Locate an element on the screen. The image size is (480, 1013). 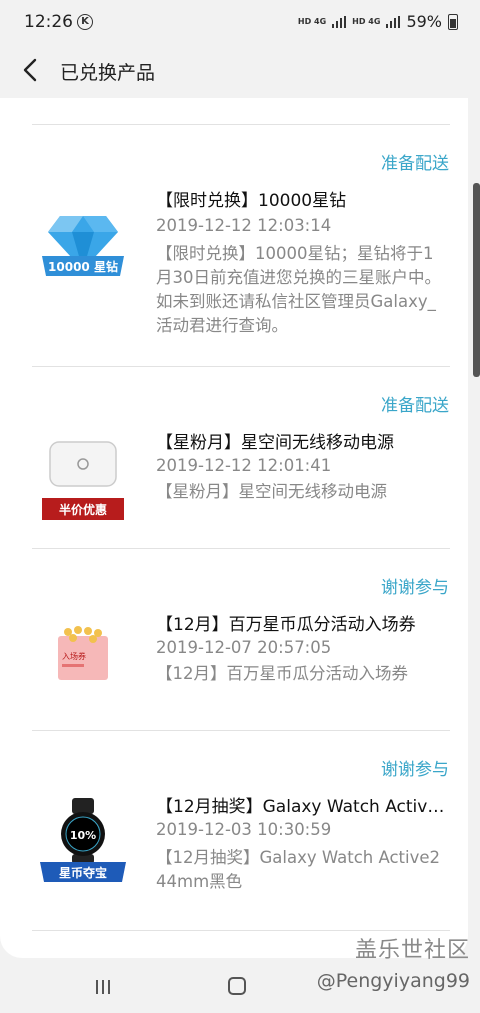
item-date: 2019-12-03 10:30:59 is located at coordinates (244, 829).